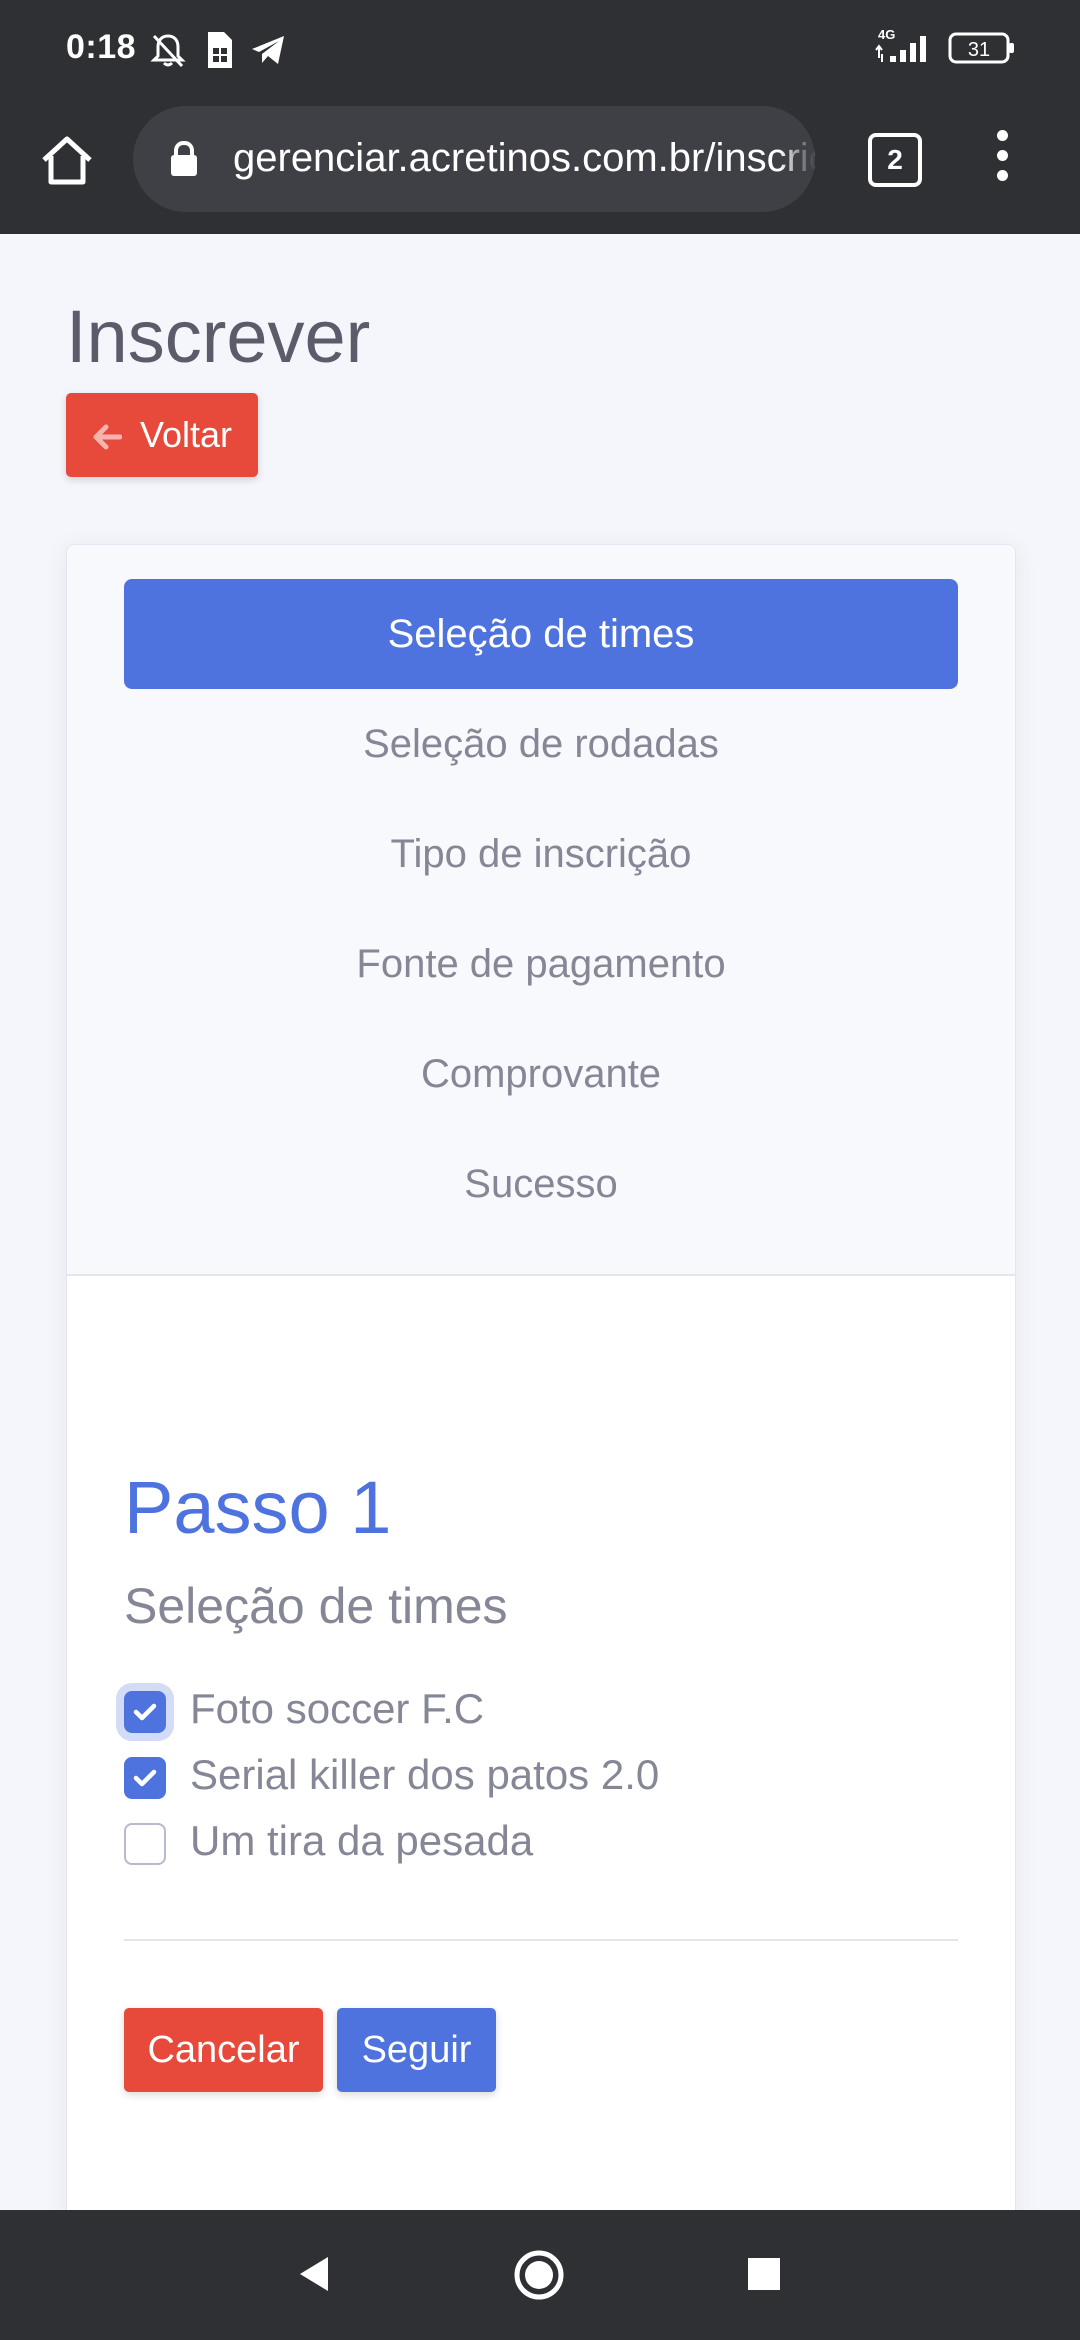 This screenshot has width=1080, height=2340. What do you see at coordinates (268, 52) in the screenshot?
I see `telegram-icon` at bounding box center [268, 52].